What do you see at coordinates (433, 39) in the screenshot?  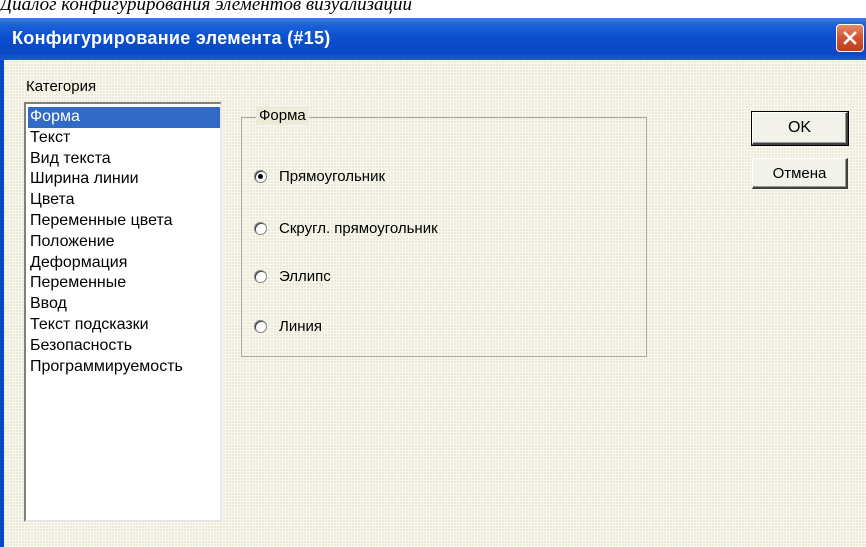 I see `dialog-title-bar: Конфигурирование элемента (#15)` at bounding box center [433, 39].